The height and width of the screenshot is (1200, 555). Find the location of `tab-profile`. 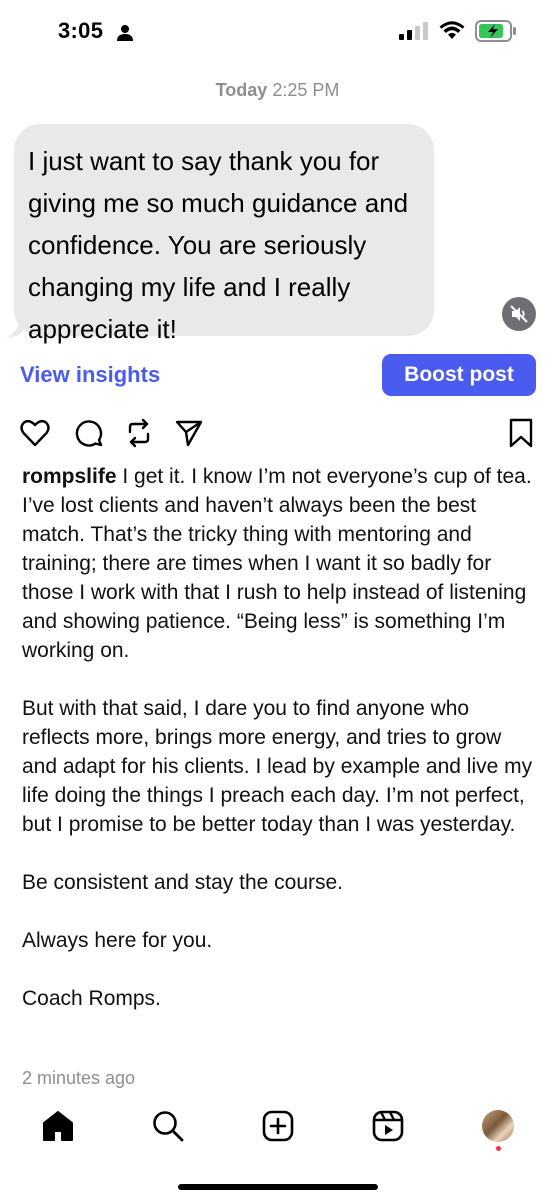

tab-profile is located at coordinates (498, 1126).